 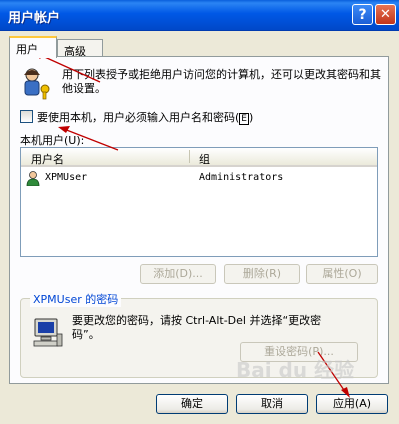 What do you see at coordinates (33, 47) in the screenshot?
I see `tab-users: 用户` at bounding box center [33, 47].